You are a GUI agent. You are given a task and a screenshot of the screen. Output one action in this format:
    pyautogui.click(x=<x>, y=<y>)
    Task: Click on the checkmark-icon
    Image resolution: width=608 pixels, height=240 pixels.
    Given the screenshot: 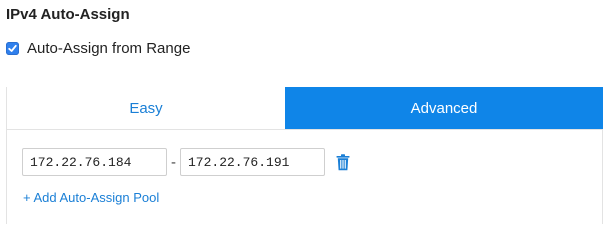 What is the action you would take?
    pyautogui.click(x=12, y=48)
    